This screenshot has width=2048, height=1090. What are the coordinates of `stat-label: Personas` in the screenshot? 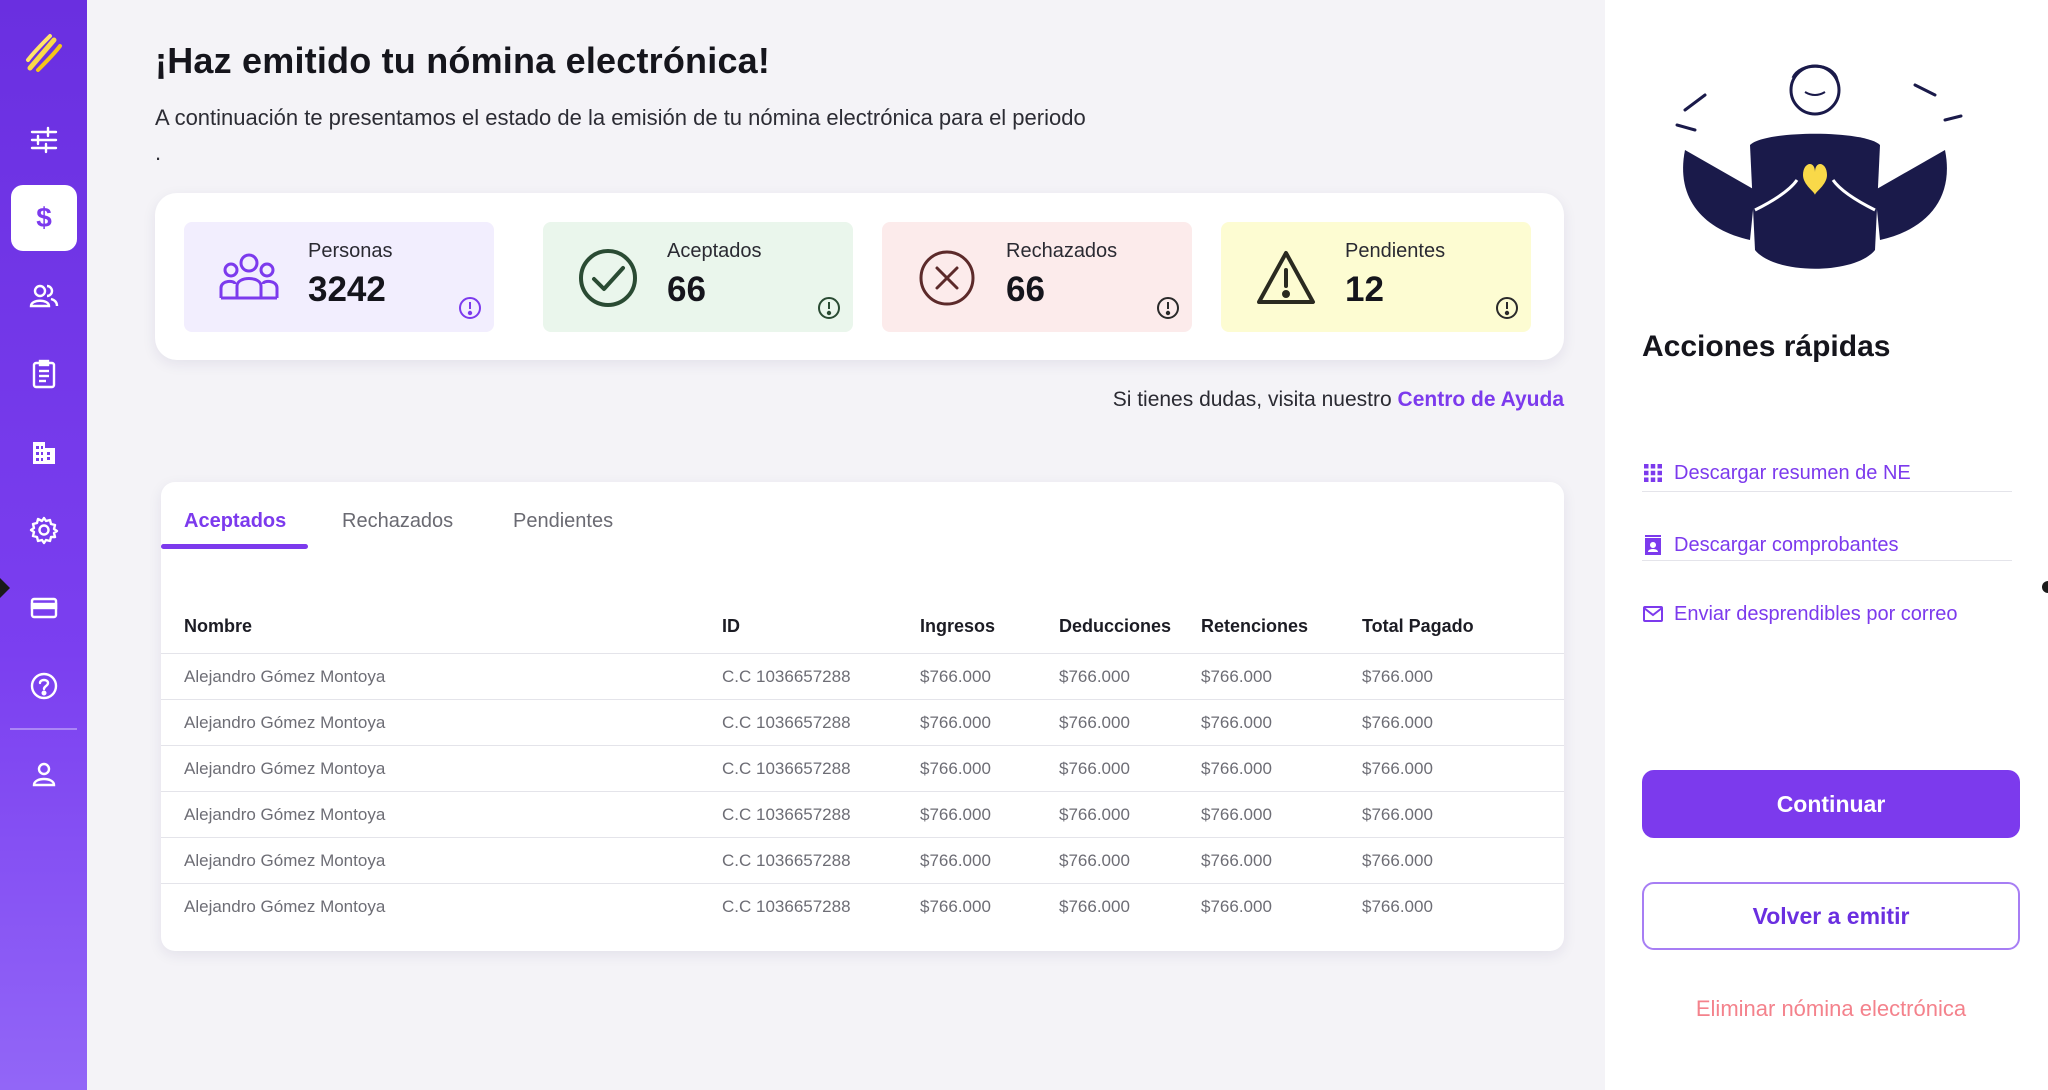 It's located at (350, 251).